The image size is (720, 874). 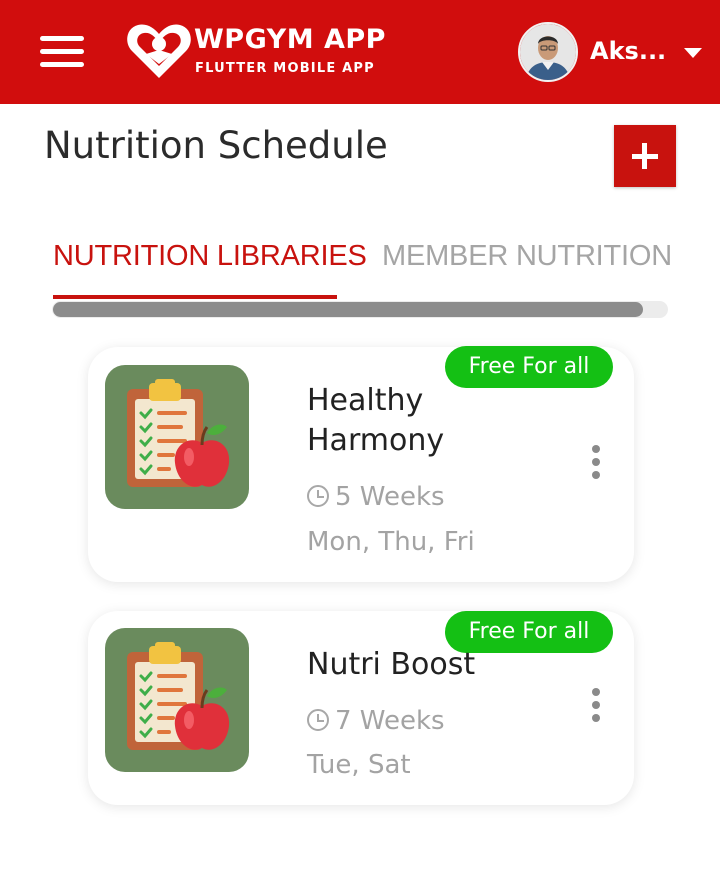 I want to click on card-title: Nutri Boost, so click(x=391, y=664).